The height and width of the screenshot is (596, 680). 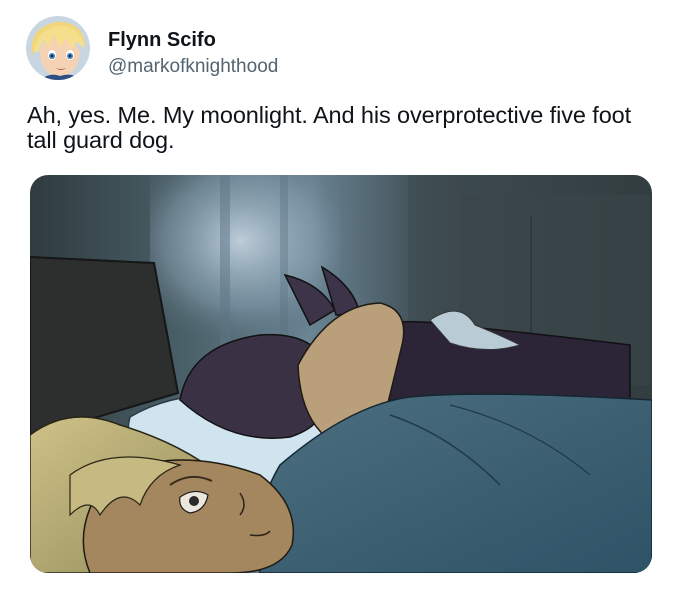 I want to click on author-display-name: Flynn Scifo, so click(x=193, y=40).